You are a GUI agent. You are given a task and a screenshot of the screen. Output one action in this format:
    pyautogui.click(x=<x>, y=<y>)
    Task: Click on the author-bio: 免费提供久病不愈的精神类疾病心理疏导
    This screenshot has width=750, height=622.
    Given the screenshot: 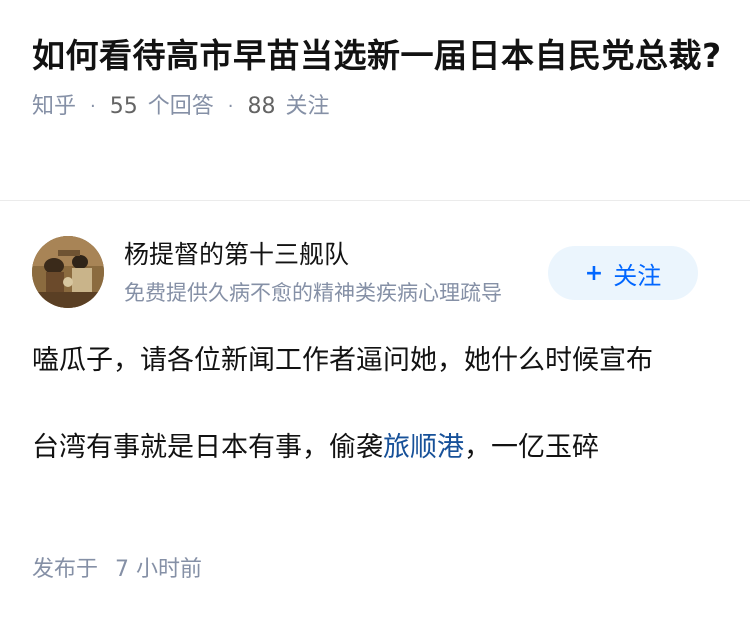 What is the action you would take?
    pyautogui.click(x=313, y=293)
    